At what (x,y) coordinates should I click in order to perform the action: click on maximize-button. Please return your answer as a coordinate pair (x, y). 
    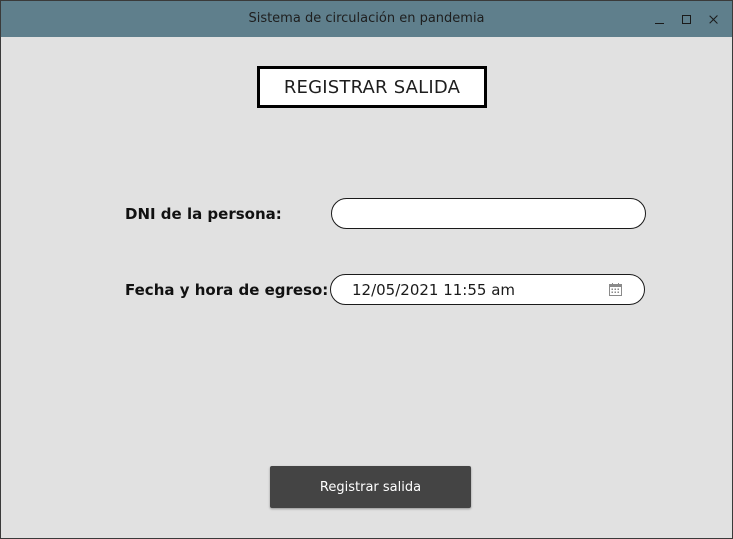
    Looking at the image, I should click on (686, 19).